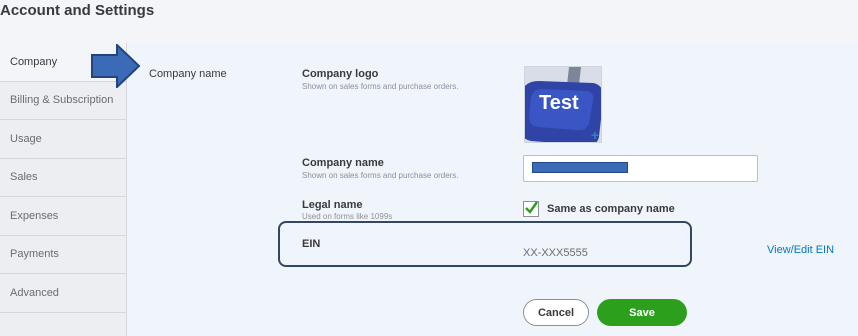 The height and width of the screenshot is (336, 858). Describe the element at coordinates (800, 250) in the screenshot. I see `view-edit-ein-link: View/Edit EIN` at that location.